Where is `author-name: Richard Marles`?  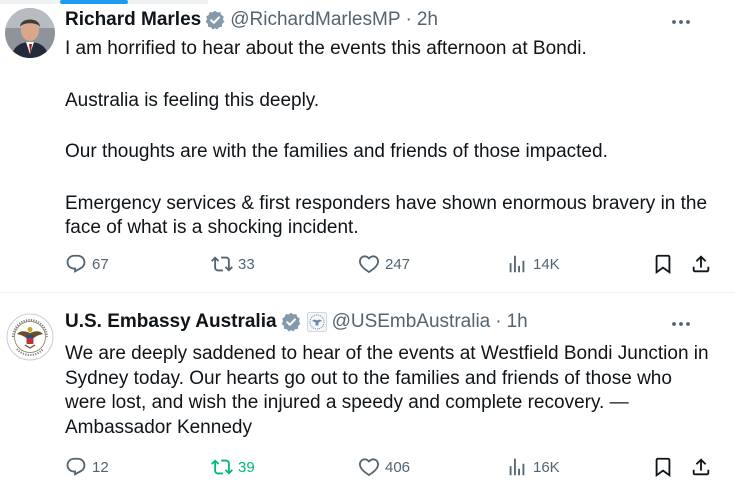 author-name: Richard Marles is located at coordinates (133, 20).